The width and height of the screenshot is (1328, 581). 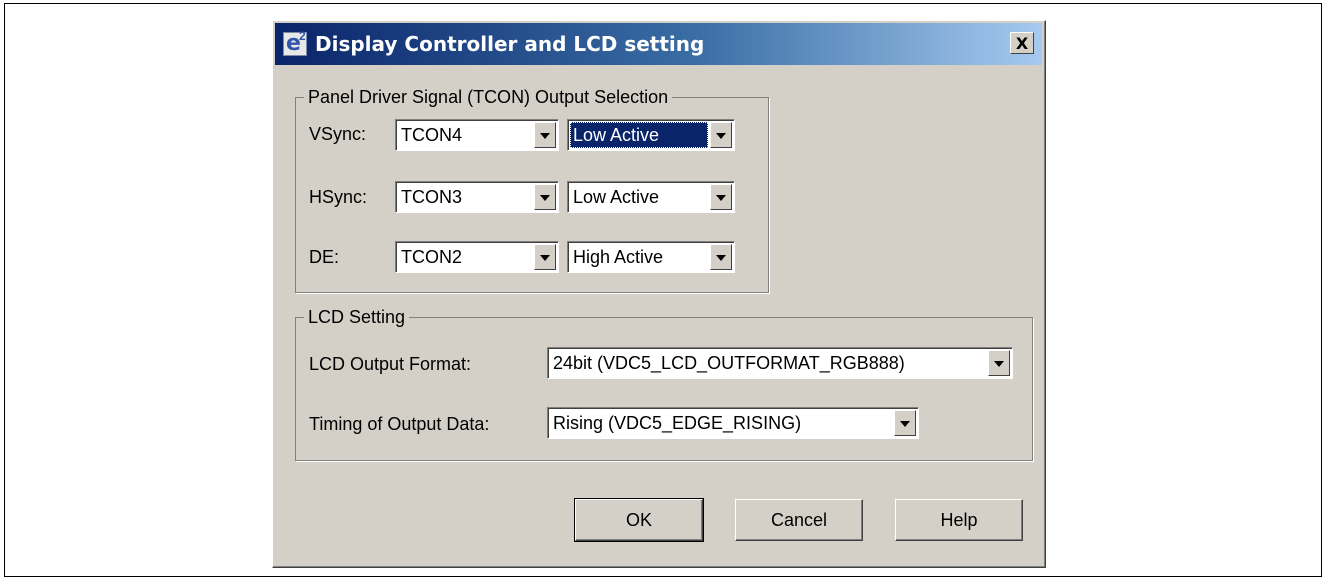 I want to click on de-tcon-select: TCON2, so click(x=477, y=257).